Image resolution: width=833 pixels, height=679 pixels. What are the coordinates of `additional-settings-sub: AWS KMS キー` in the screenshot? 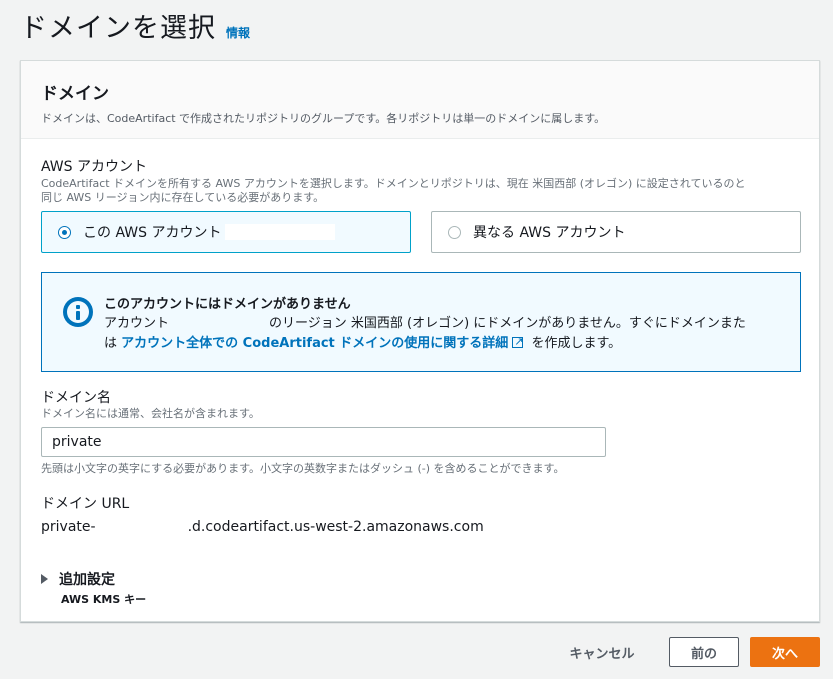 It's located at (104, 599).